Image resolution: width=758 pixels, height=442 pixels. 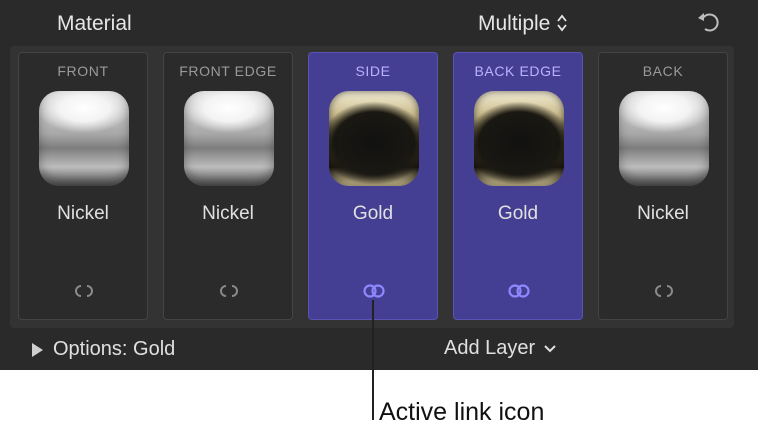 What do you see at coordinates (462, 412) in the screenshot?
I see `callout-label: Active link icon` at bounding box center [462, 412].